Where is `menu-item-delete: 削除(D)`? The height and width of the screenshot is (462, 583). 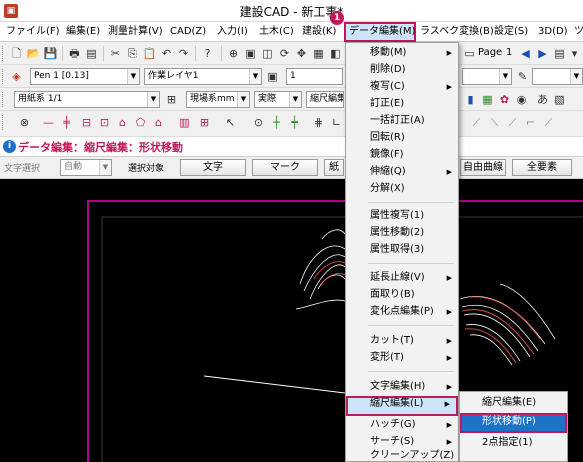 menu-item-delete: 削除(D) is located at coordinates (402, 70).